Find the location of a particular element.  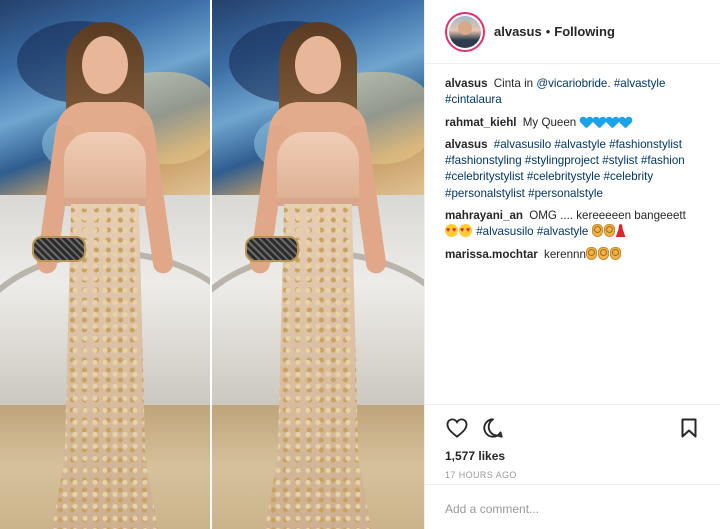

heart-outline-icon is located at coordinates (457, 428).